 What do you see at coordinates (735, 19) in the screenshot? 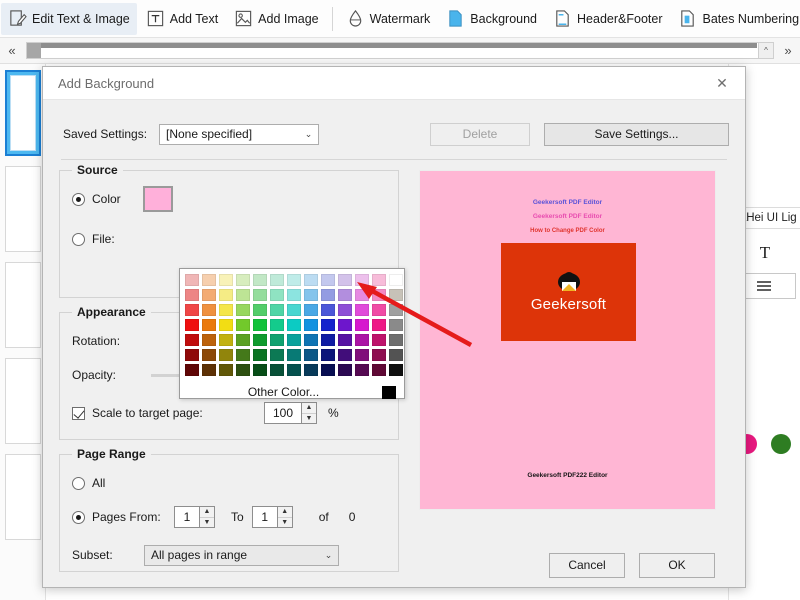
I see `toolbar-item-bates-numbering: Bates Numbering` at bounding box center [735, 19].